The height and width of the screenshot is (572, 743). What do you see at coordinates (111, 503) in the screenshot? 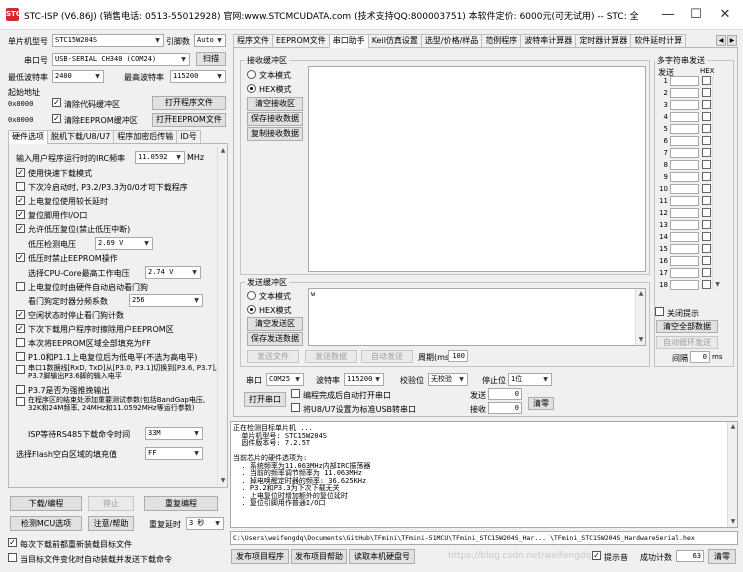
I see `stop-button: 停止` at bounding box center [111, 503].